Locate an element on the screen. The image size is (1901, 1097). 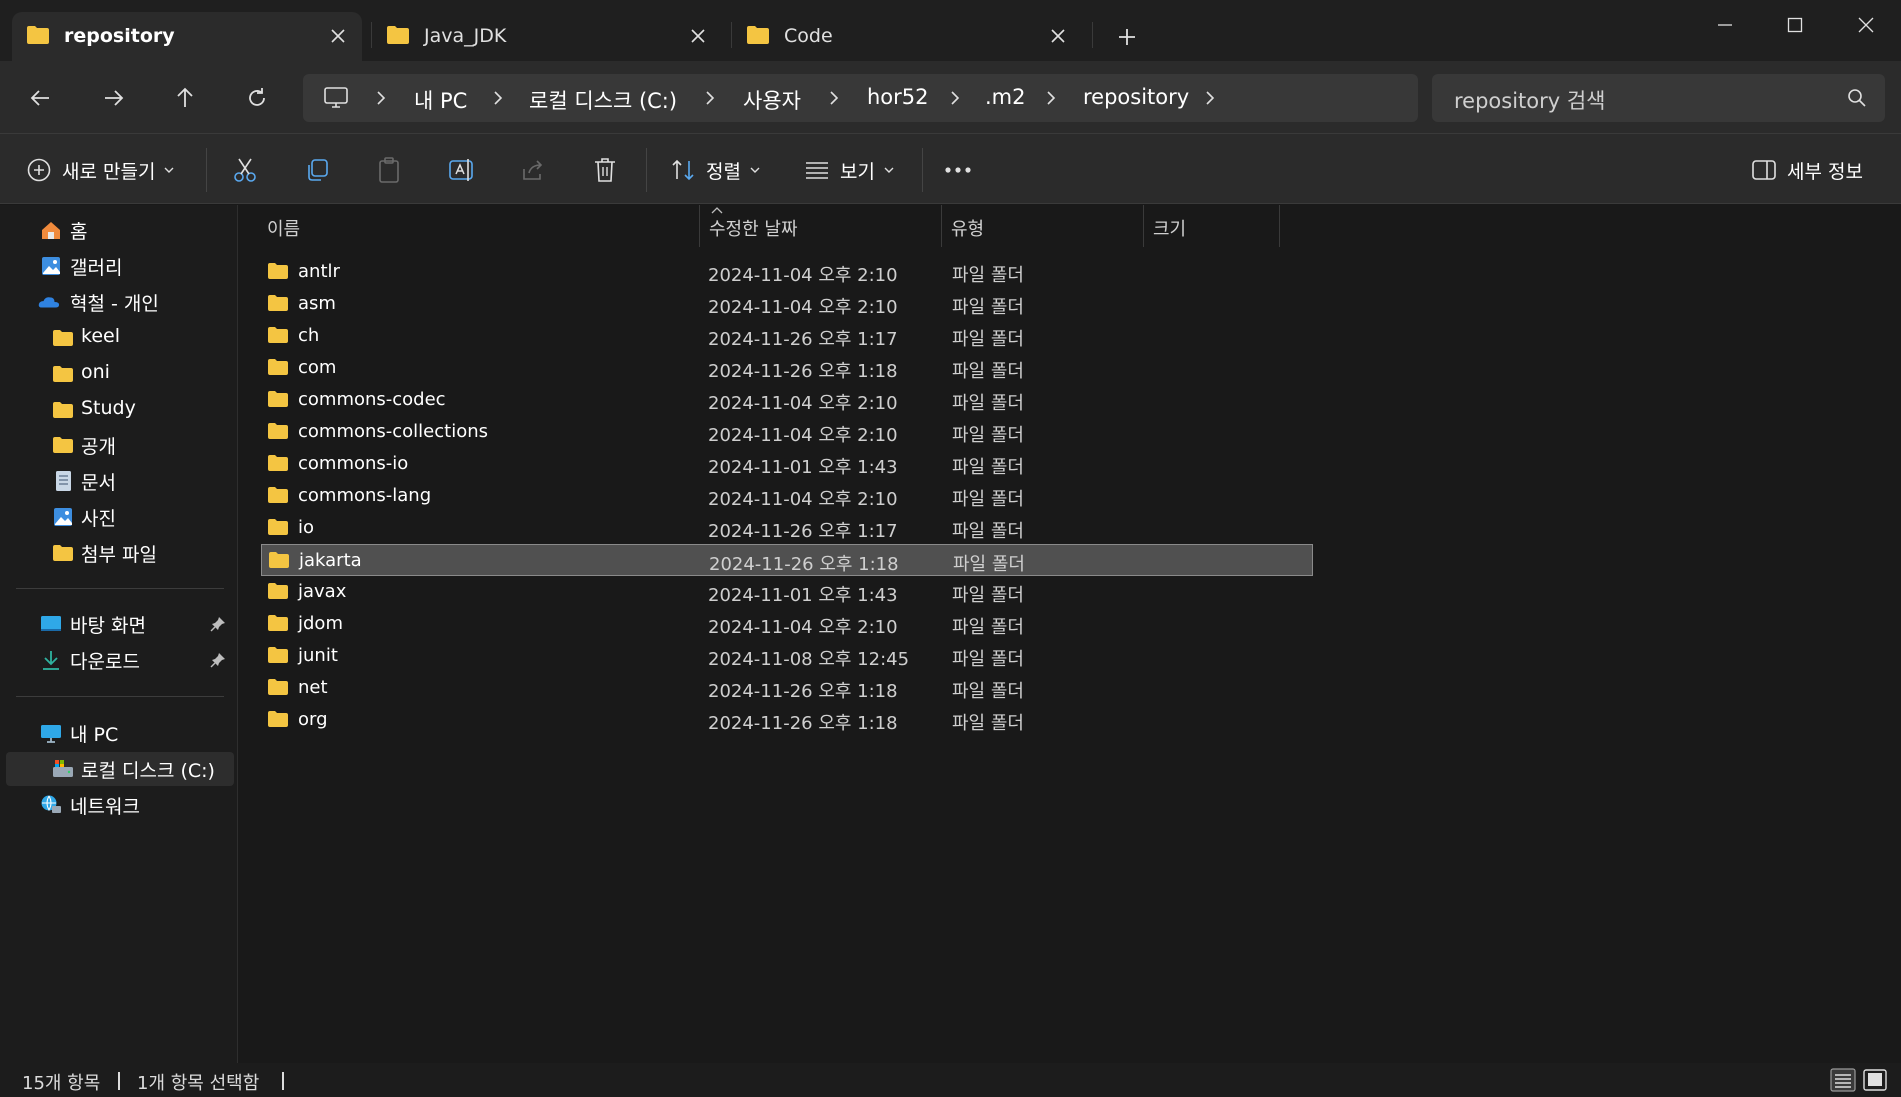
cut-button is located at coordinates (245, 170).